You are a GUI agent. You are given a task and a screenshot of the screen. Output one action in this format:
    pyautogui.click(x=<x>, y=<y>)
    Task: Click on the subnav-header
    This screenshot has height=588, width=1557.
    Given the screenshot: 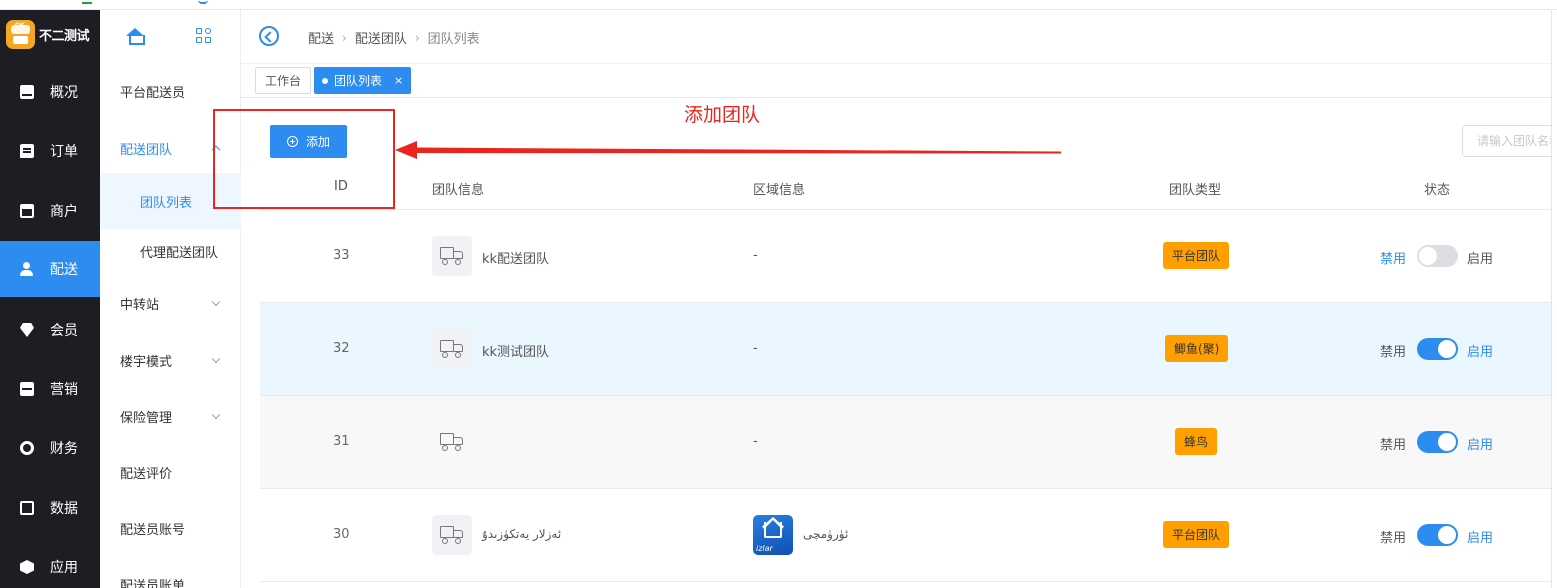 What is the action you would take?
    pyautogui.click(x=170, y=36)
    